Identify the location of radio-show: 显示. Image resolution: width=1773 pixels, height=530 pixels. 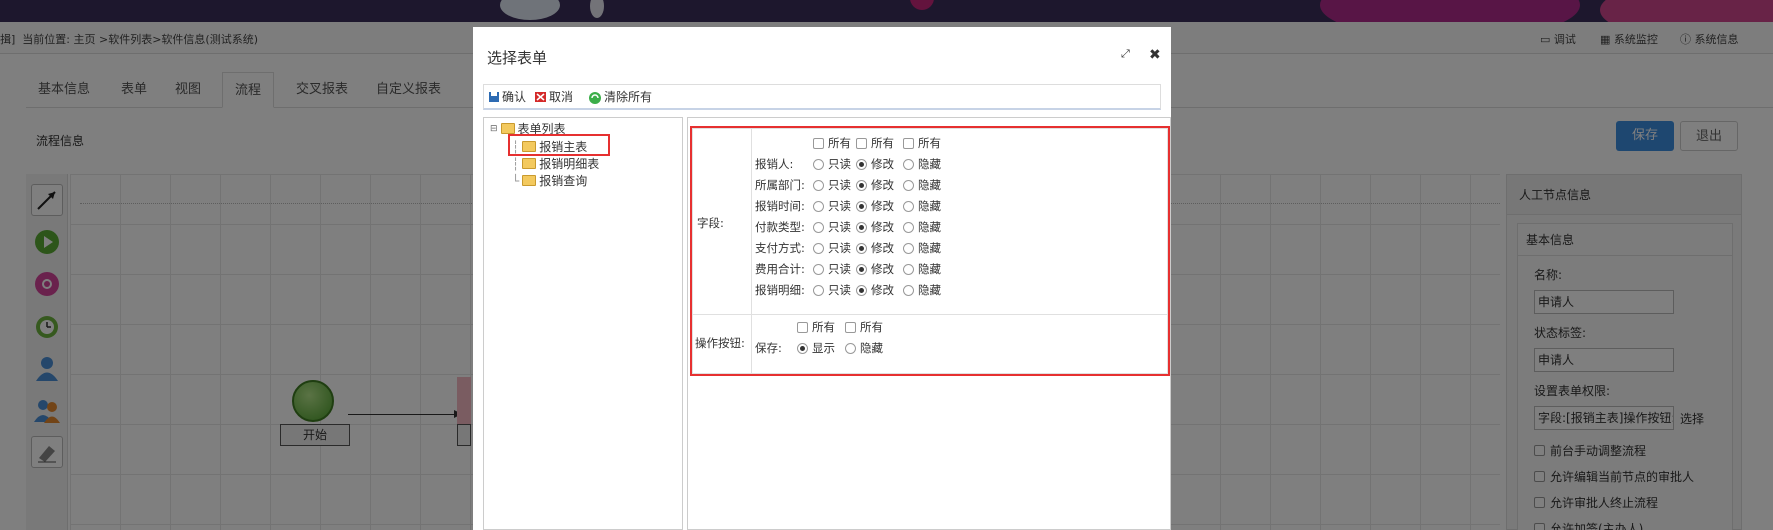
(816, 348).